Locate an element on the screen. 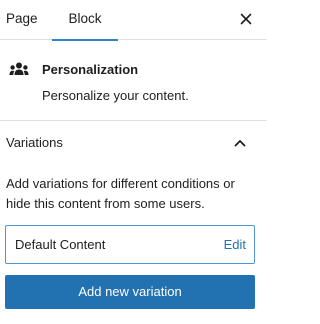  variation-item: Default Content Edit is located at coordinates (130, 244).